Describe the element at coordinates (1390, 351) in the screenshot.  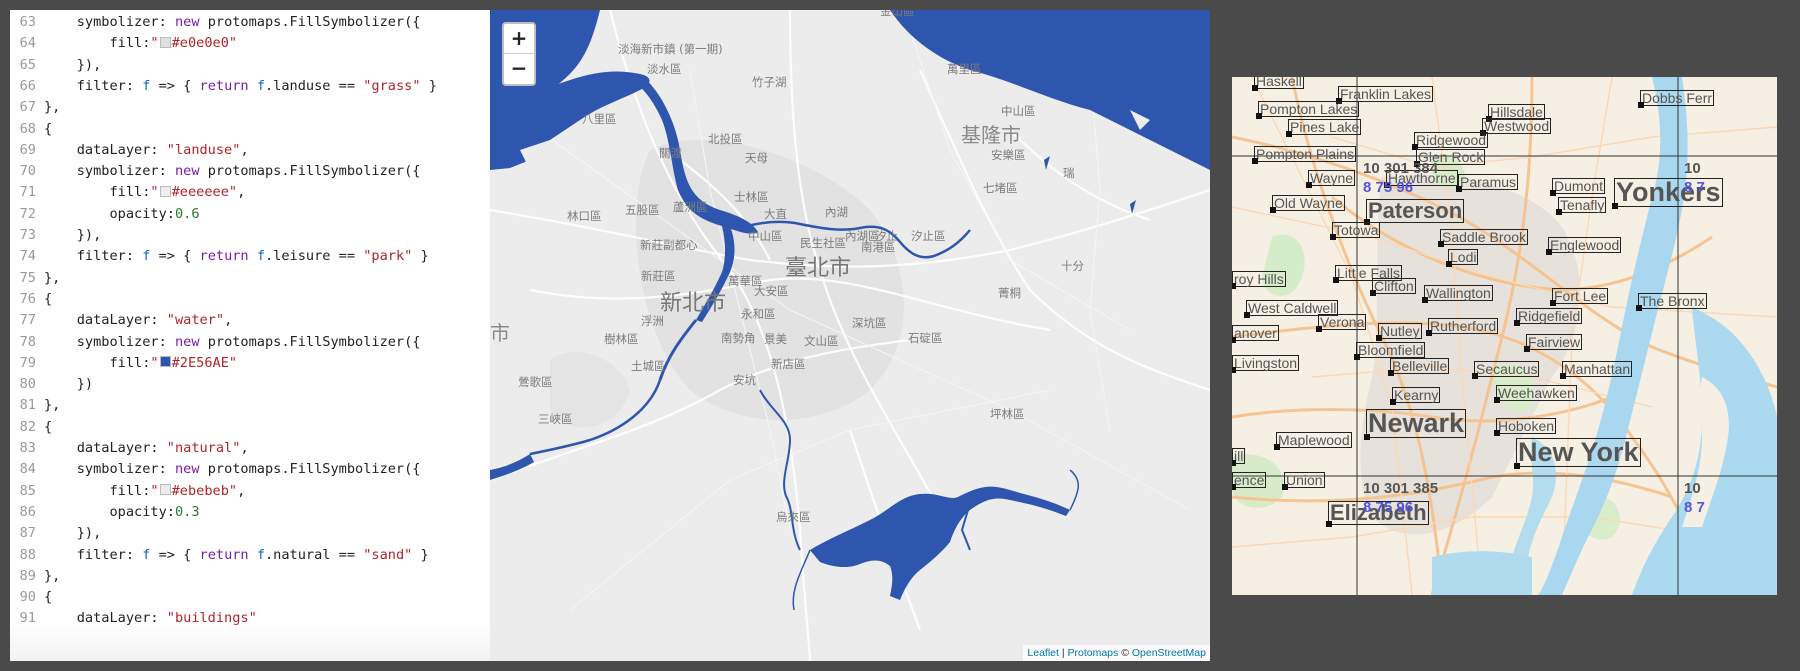
I see `place-label: Bloomfield` at that location.